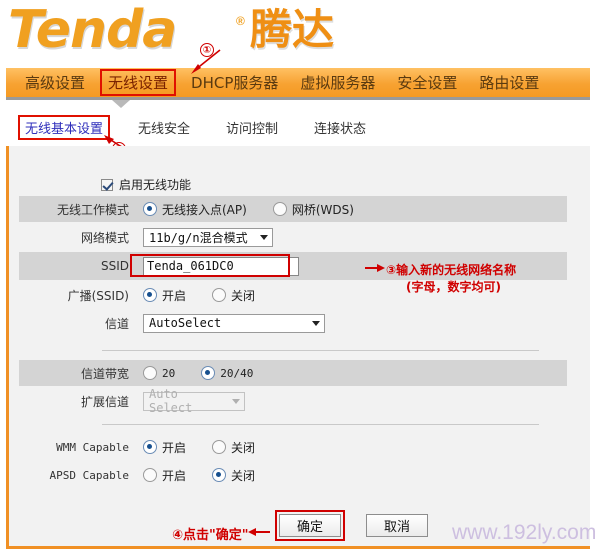  Describe the element at coordinates (107, 184) in the screenshot. I see `checkbox-checked-icon` at that location.